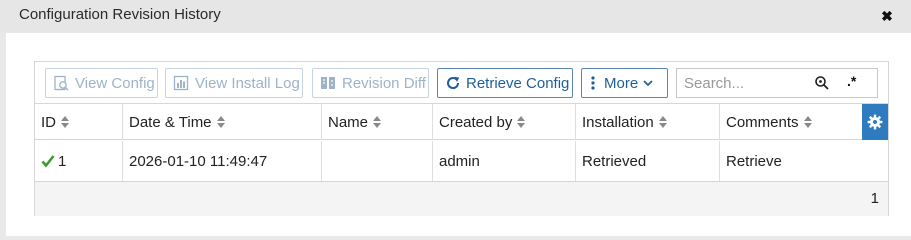  What do you see at coordinates (79, 161) in the screenshot?
I see `cell-id: 1` at bounding box center [79, 161].